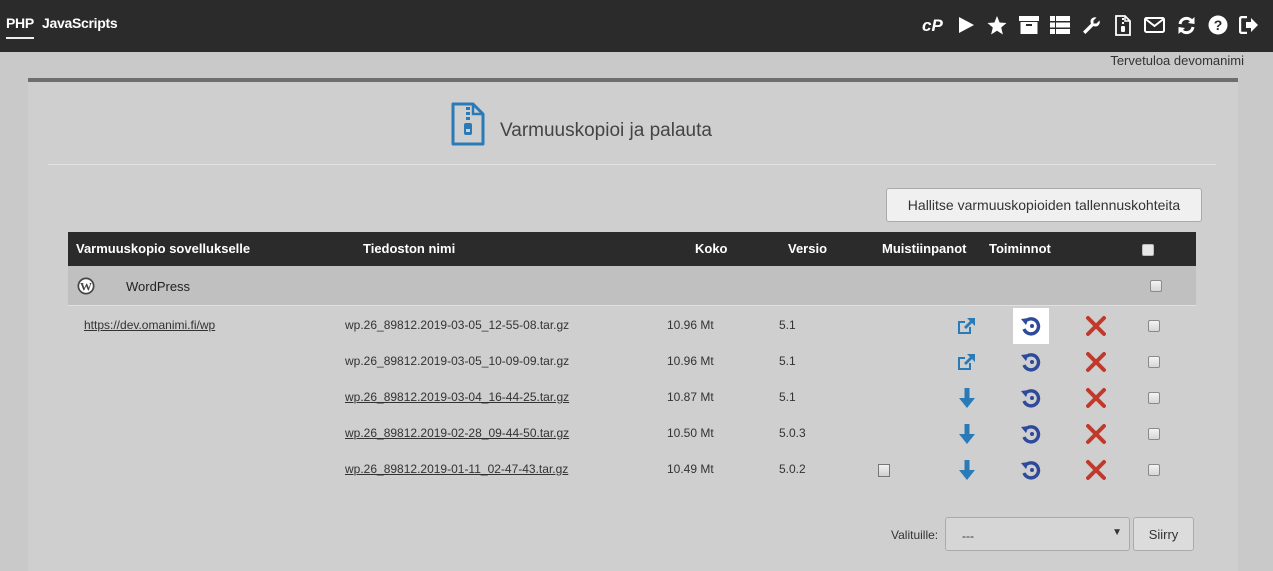 This screenshot has height=571, width=1273. I want to click on group-checkbox, so click(1156, 286).